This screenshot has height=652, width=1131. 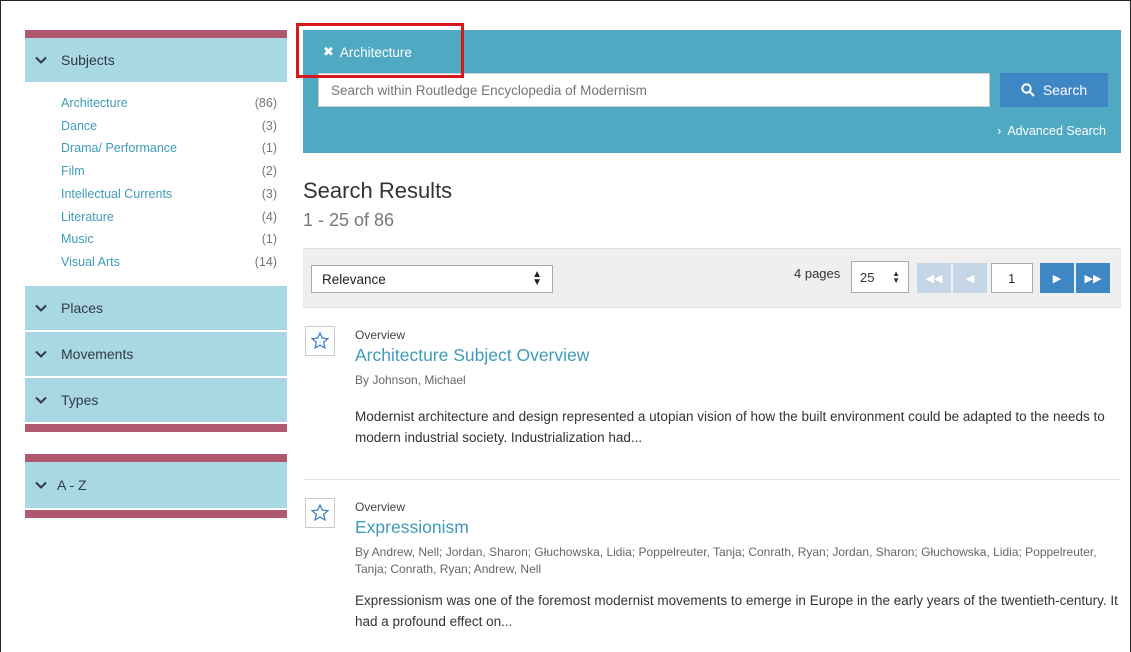 I want to click on per-page-value: 25, so click(x=867, y=277).